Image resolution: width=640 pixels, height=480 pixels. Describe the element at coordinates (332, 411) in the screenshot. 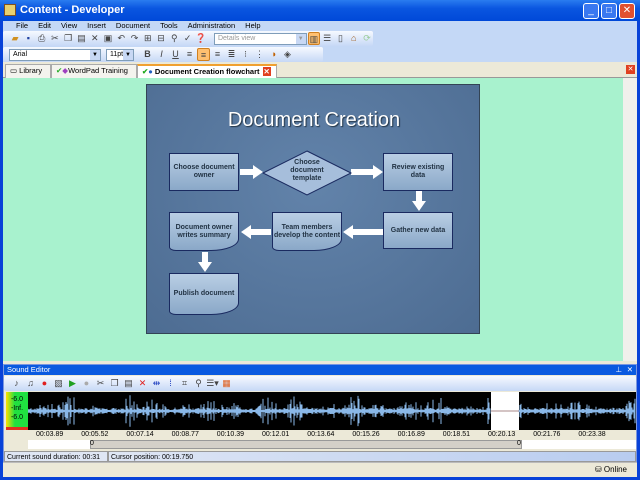

I see `waveform` at that location.